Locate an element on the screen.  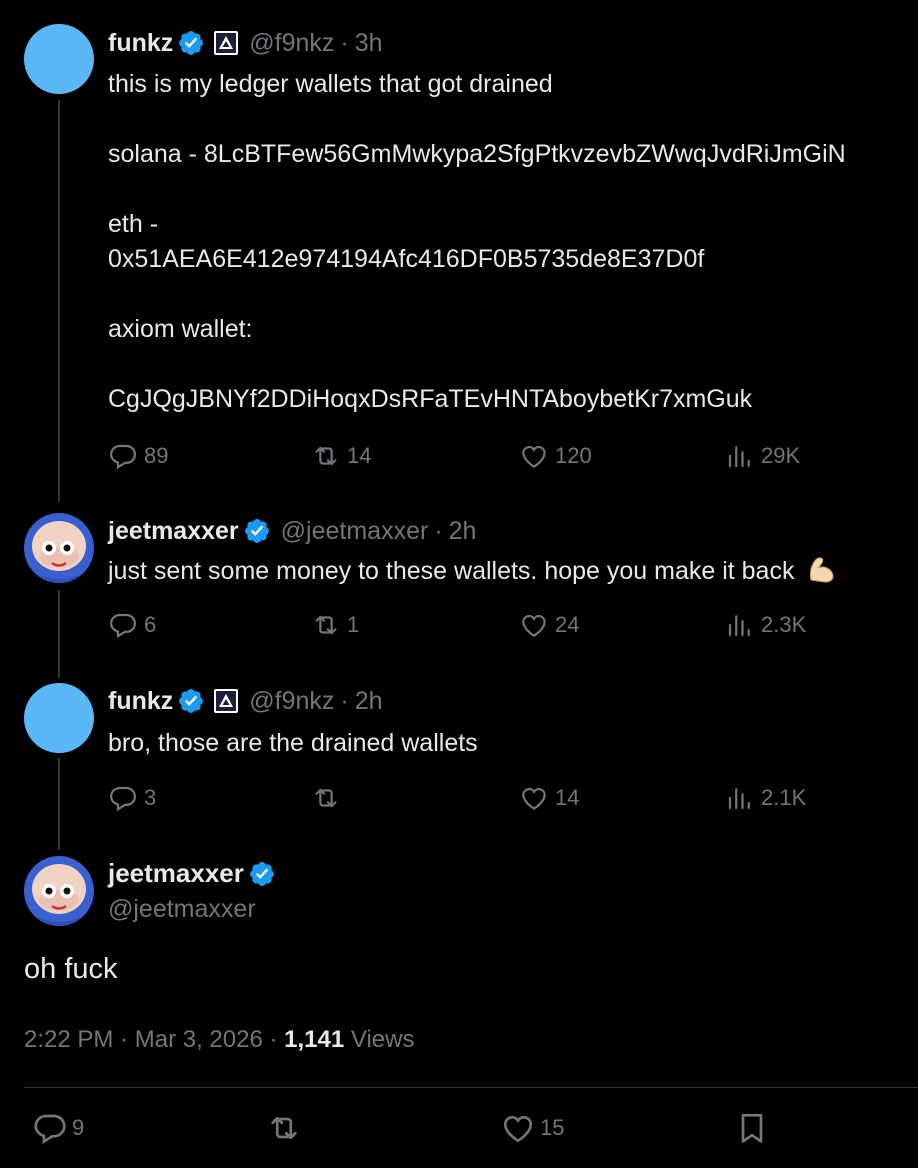
tweet-header: jeetmaxxer @jeetmaxxer · 2h is located at coordinates (292, 531).